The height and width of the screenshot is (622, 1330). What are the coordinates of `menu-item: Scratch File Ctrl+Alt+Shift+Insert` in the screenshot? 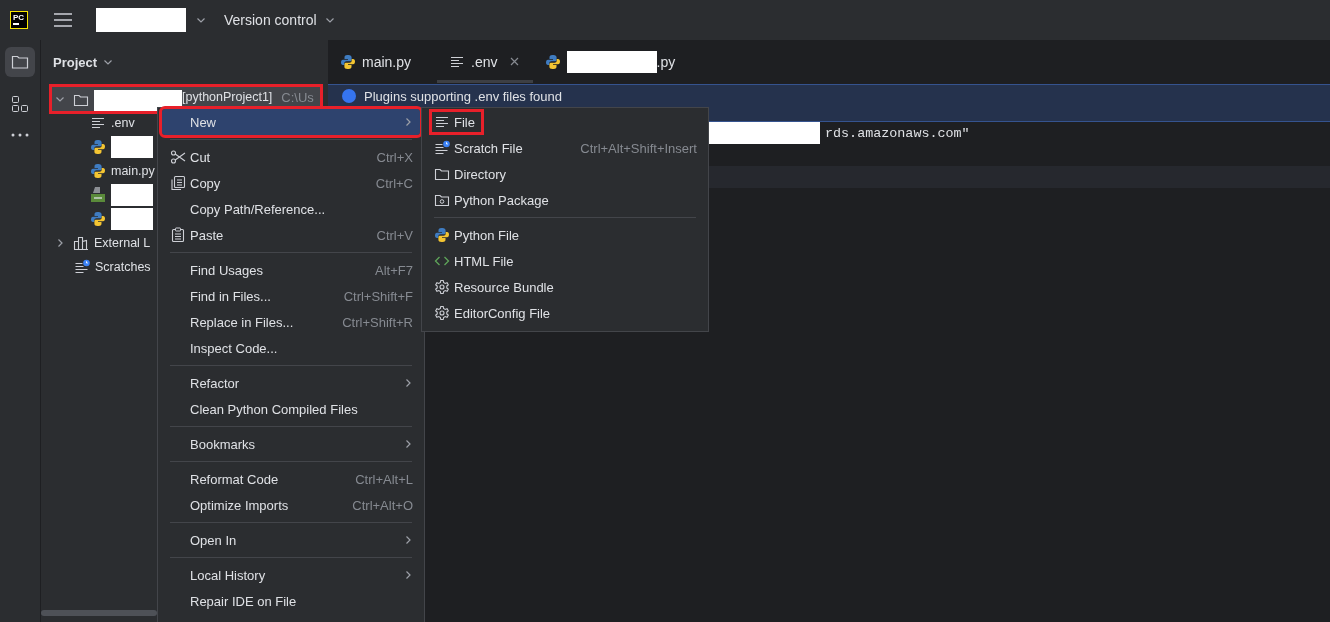 It's located at (565, 148).